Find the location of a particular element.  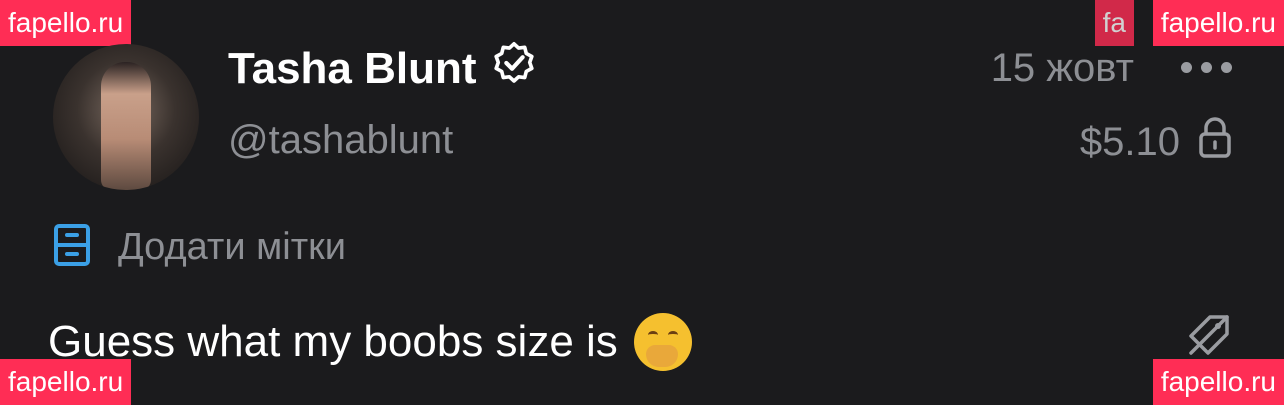

watermark-top-left: fapello.ru is located at coordinates (66, 23).